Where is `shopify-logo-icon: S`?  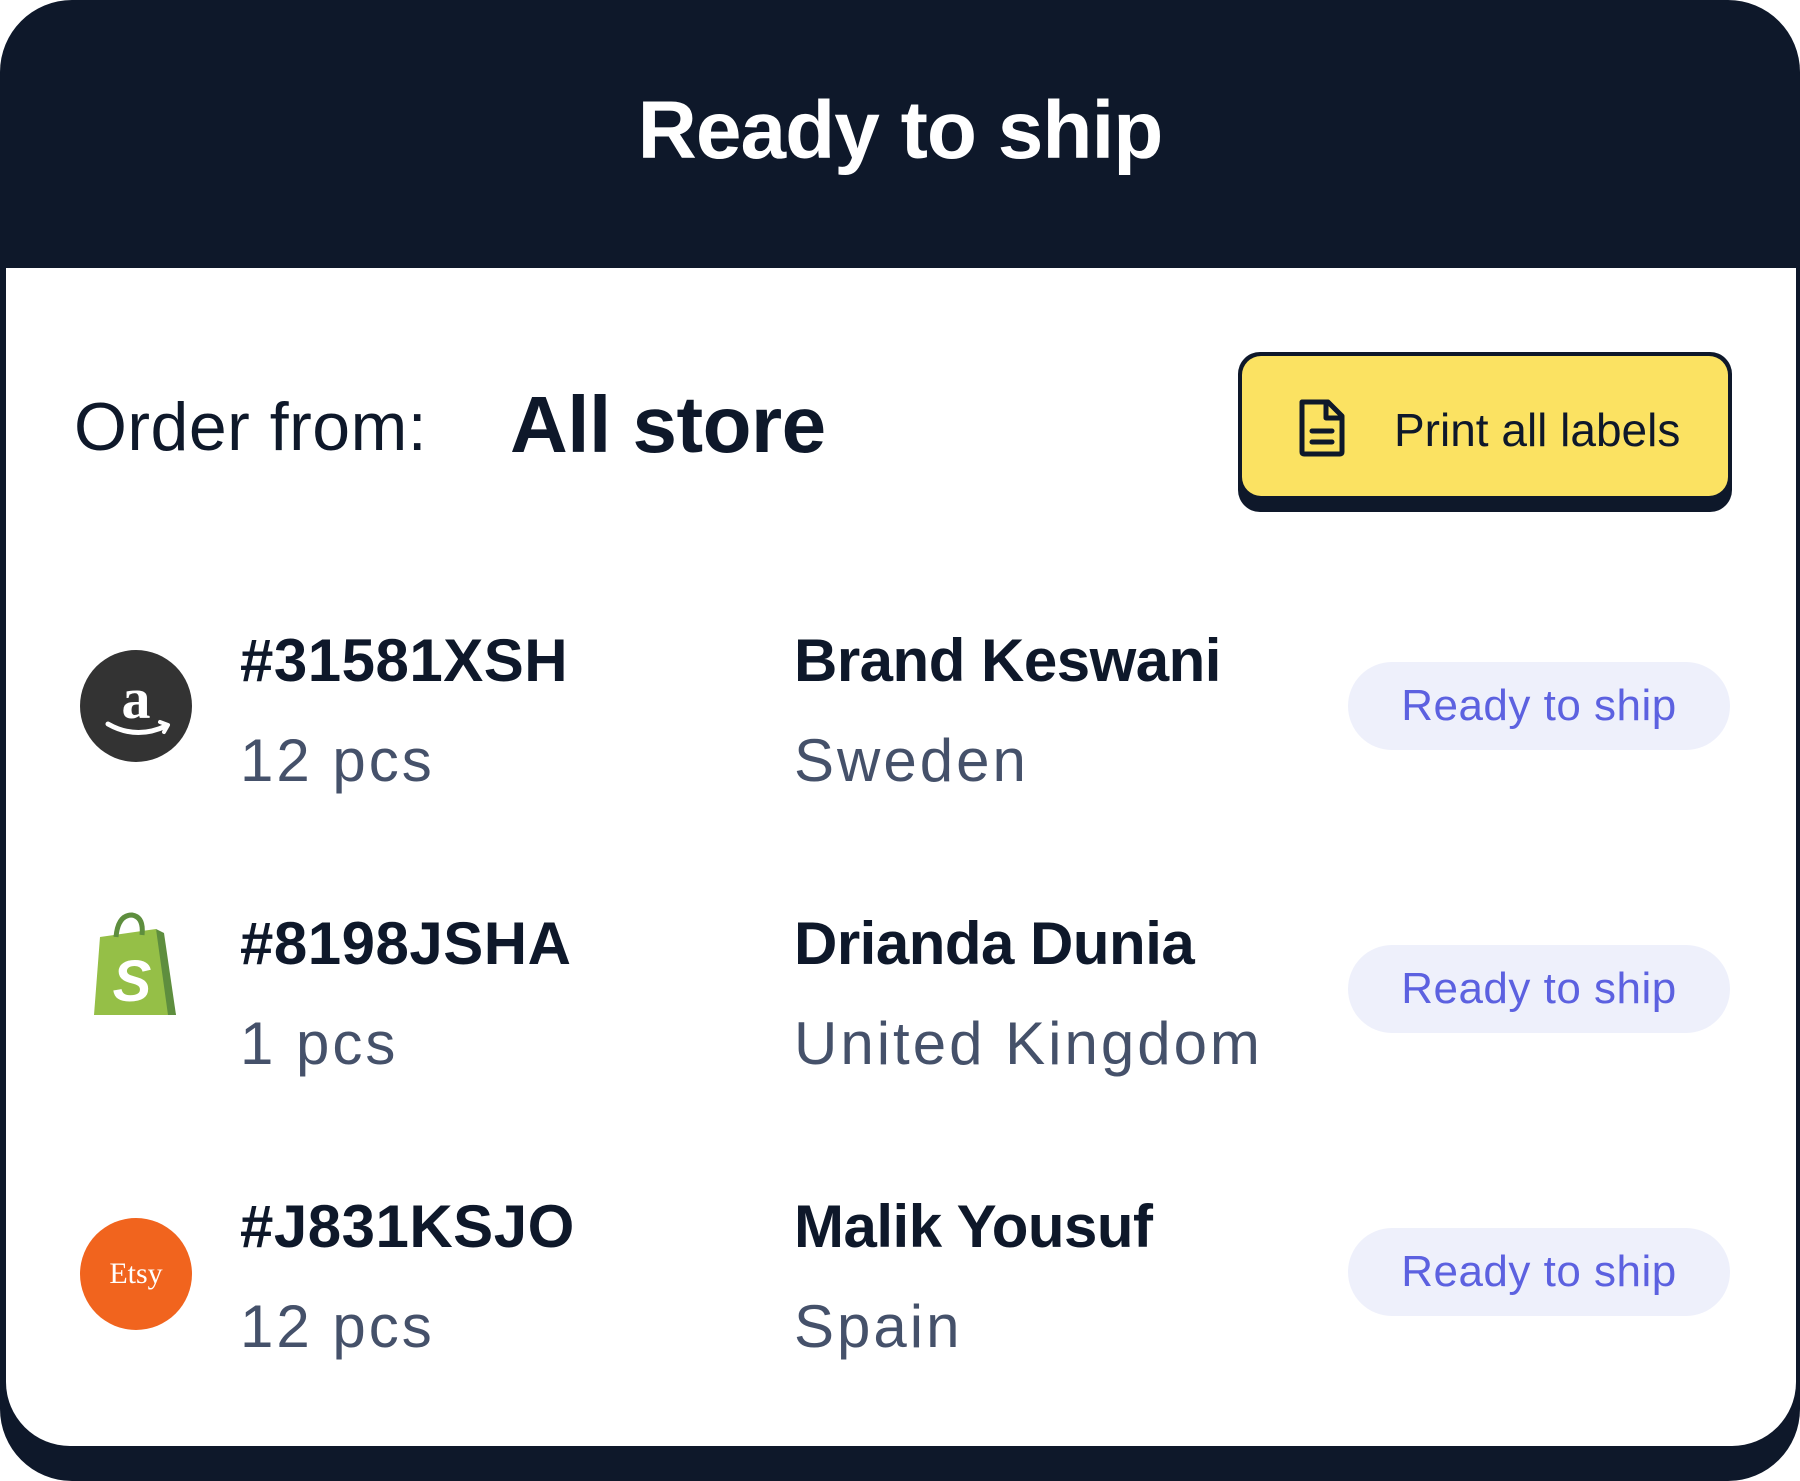
shopify-logo-icon: S is located at coordinates (135, 963).